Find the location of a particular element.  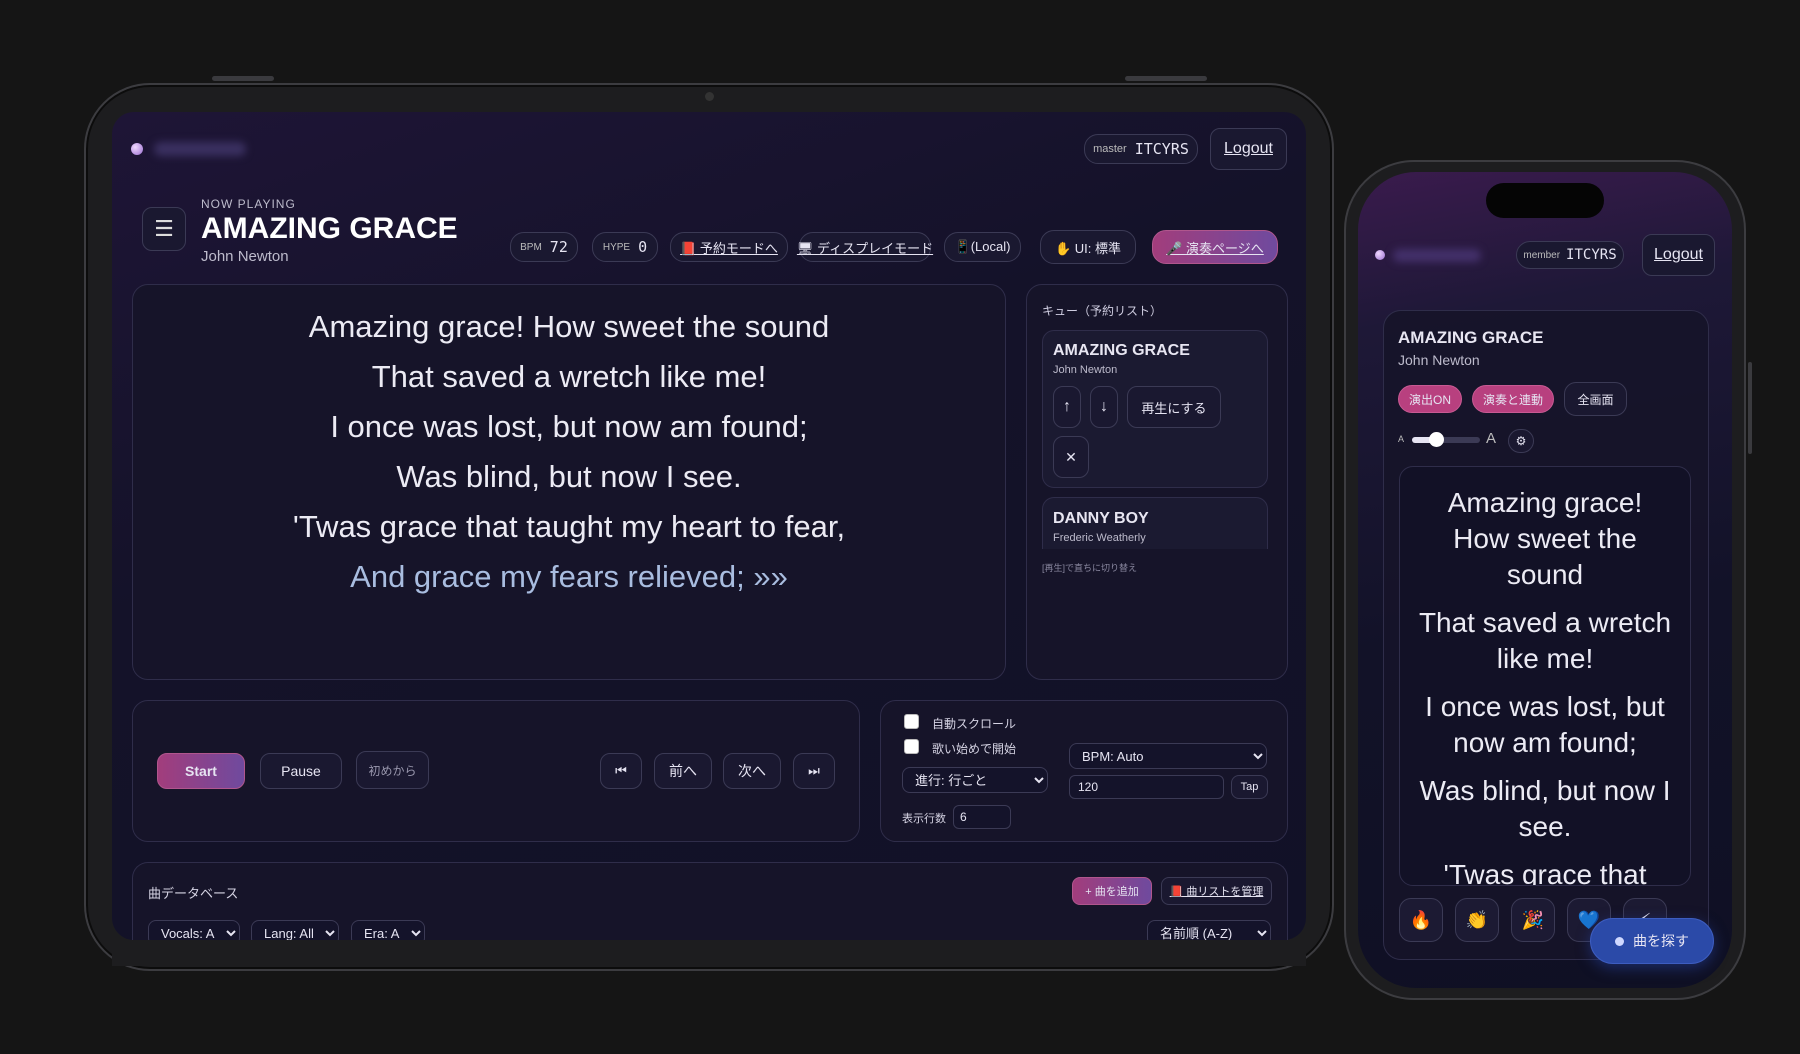

app-logo-blurred is located at coordinates (200, 149).